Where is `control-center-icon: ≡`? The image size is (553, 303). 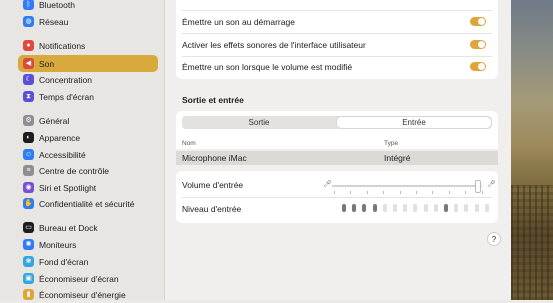
control-center-icon: ≡ is located at coordinates (28, 170).